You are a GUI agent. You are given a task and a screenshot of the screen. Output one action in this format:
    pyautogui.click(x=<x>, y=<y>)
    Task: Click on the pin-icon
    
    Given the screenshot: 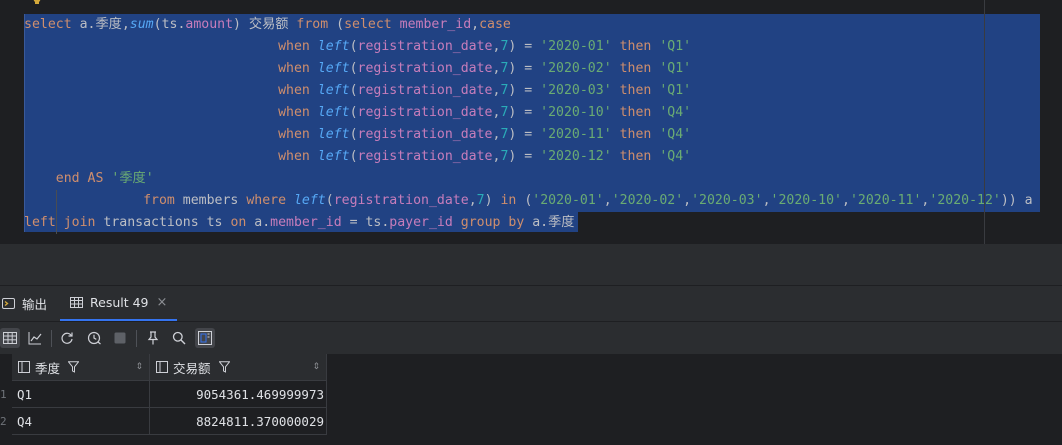 What is the action you would take?
    pyautogui.click(x=153, y=338)
    